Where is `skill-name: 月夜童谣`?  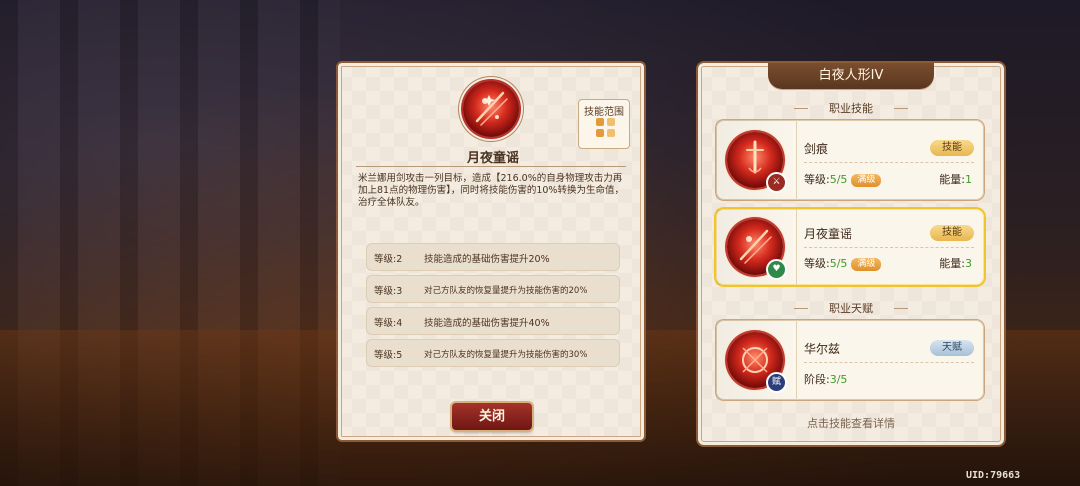 skill-name: 月夜童谣 is located at coordinates (828, 234).